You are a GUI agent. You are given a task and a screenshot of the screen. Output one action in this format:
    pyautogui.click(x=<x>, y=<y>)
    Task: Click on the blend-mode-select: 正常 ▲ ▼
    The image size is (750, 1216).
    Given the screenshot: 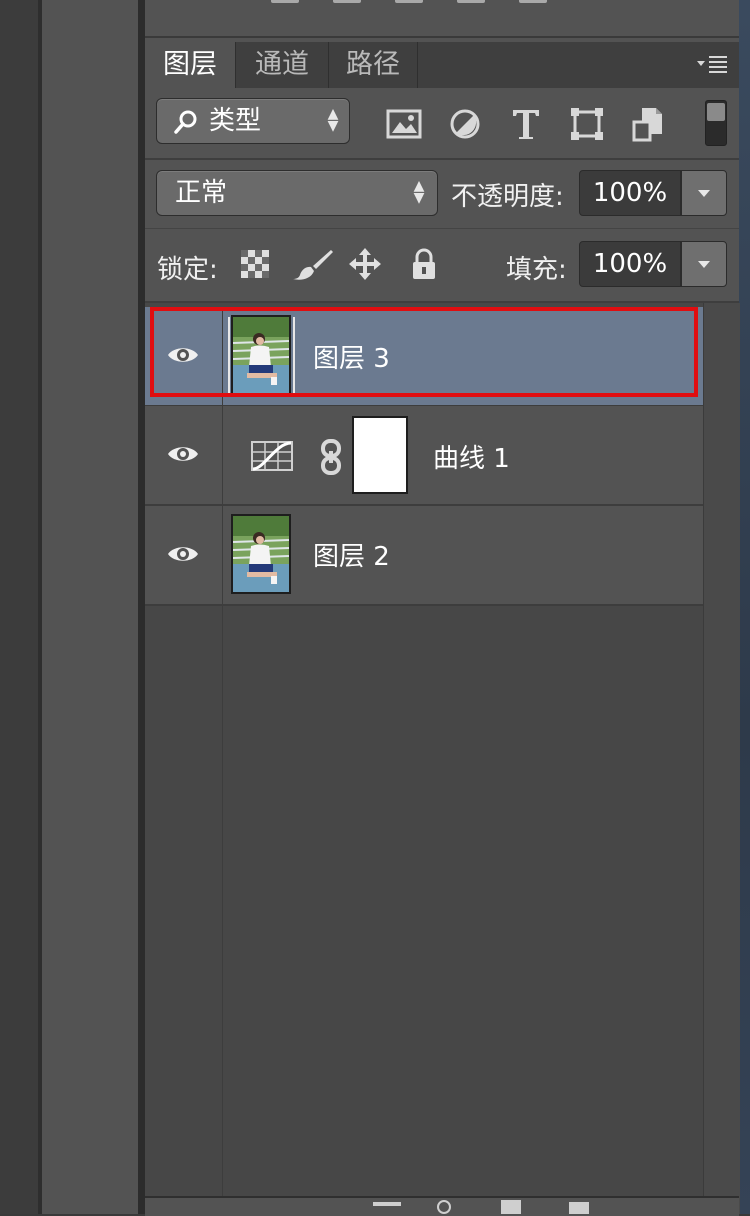 What is the action you would take?
    pyautogui.click(x=297, y=193)
    